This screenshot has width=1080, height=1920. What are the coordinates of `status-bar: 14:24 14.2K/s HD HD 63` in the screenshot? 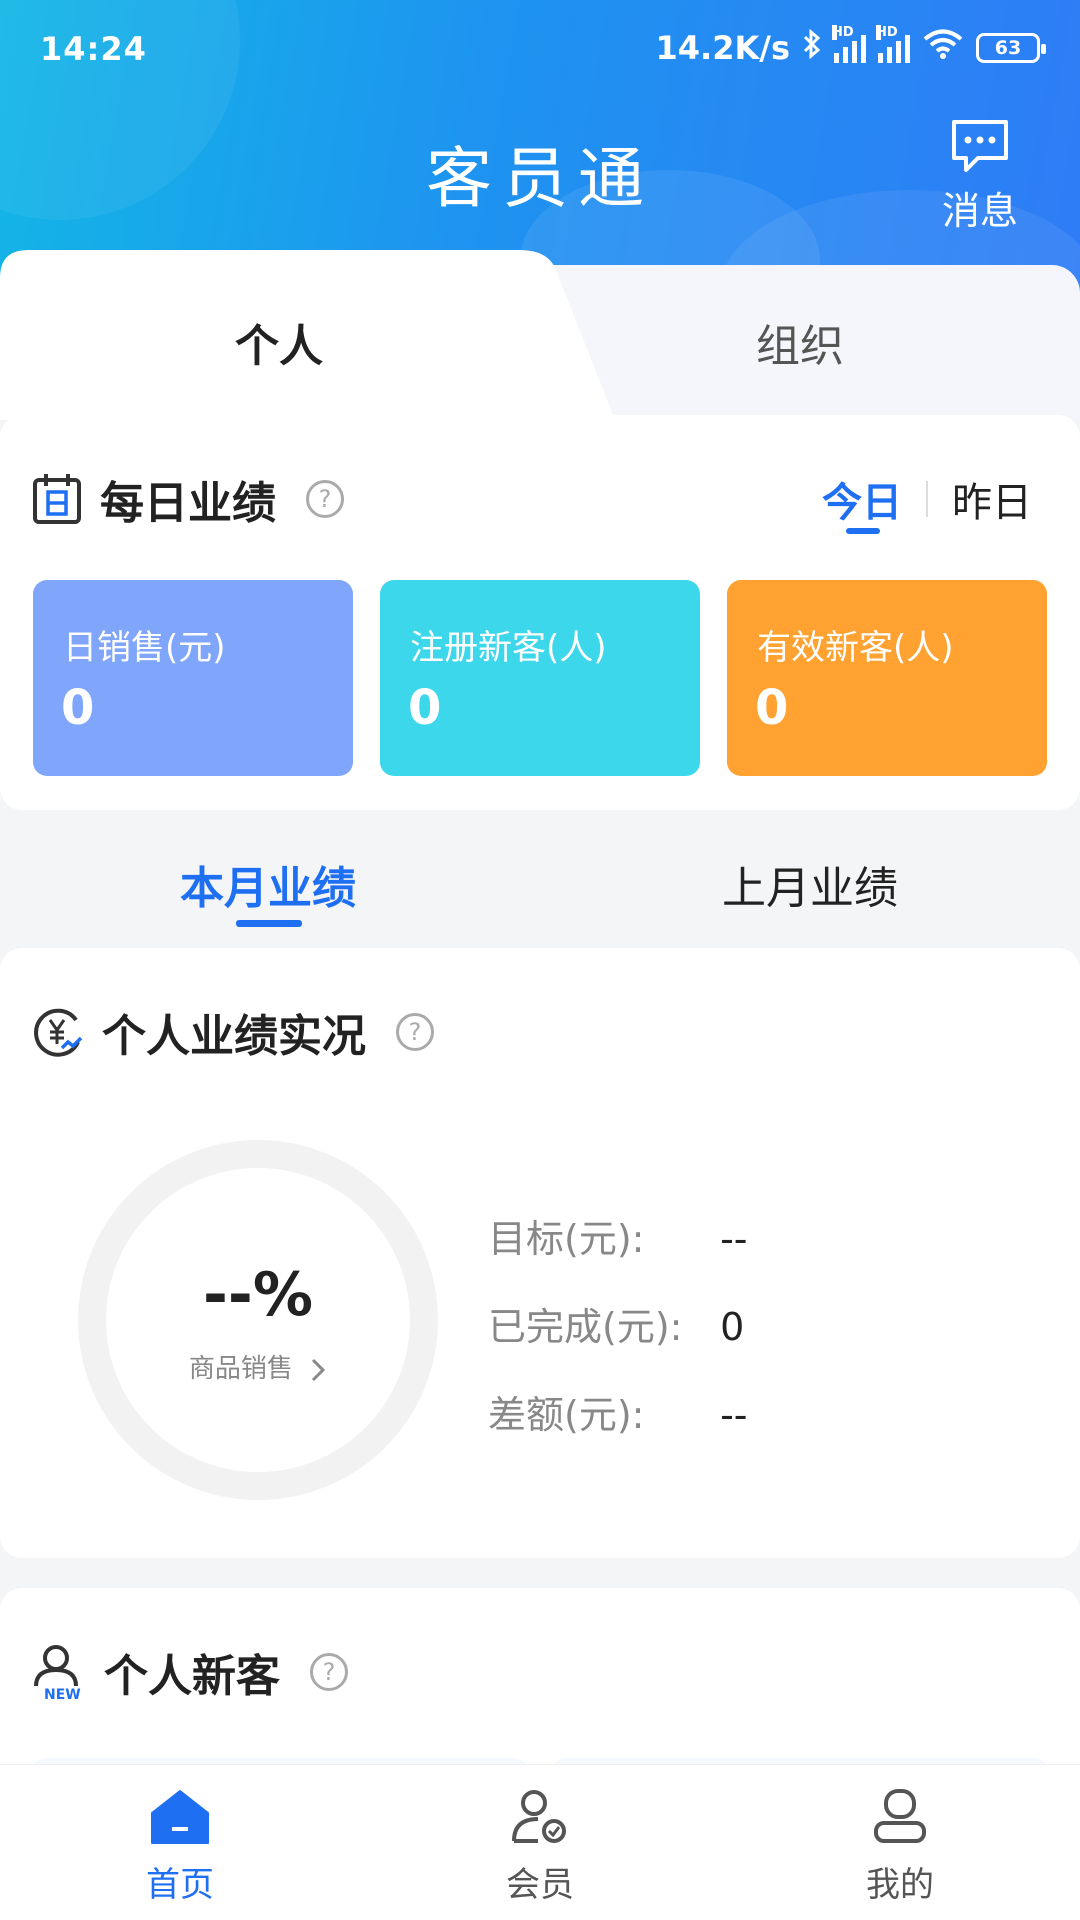 It's located at (540, 50).